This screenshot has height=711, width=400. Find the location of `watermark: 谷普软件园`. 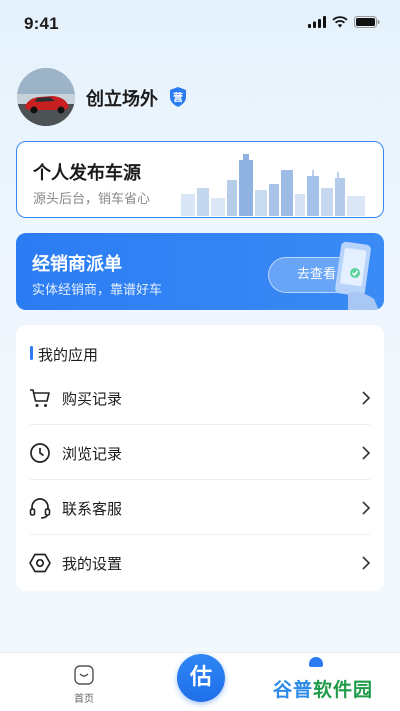

watermark: 谷普软件园 is located at coordinates (331, 687).